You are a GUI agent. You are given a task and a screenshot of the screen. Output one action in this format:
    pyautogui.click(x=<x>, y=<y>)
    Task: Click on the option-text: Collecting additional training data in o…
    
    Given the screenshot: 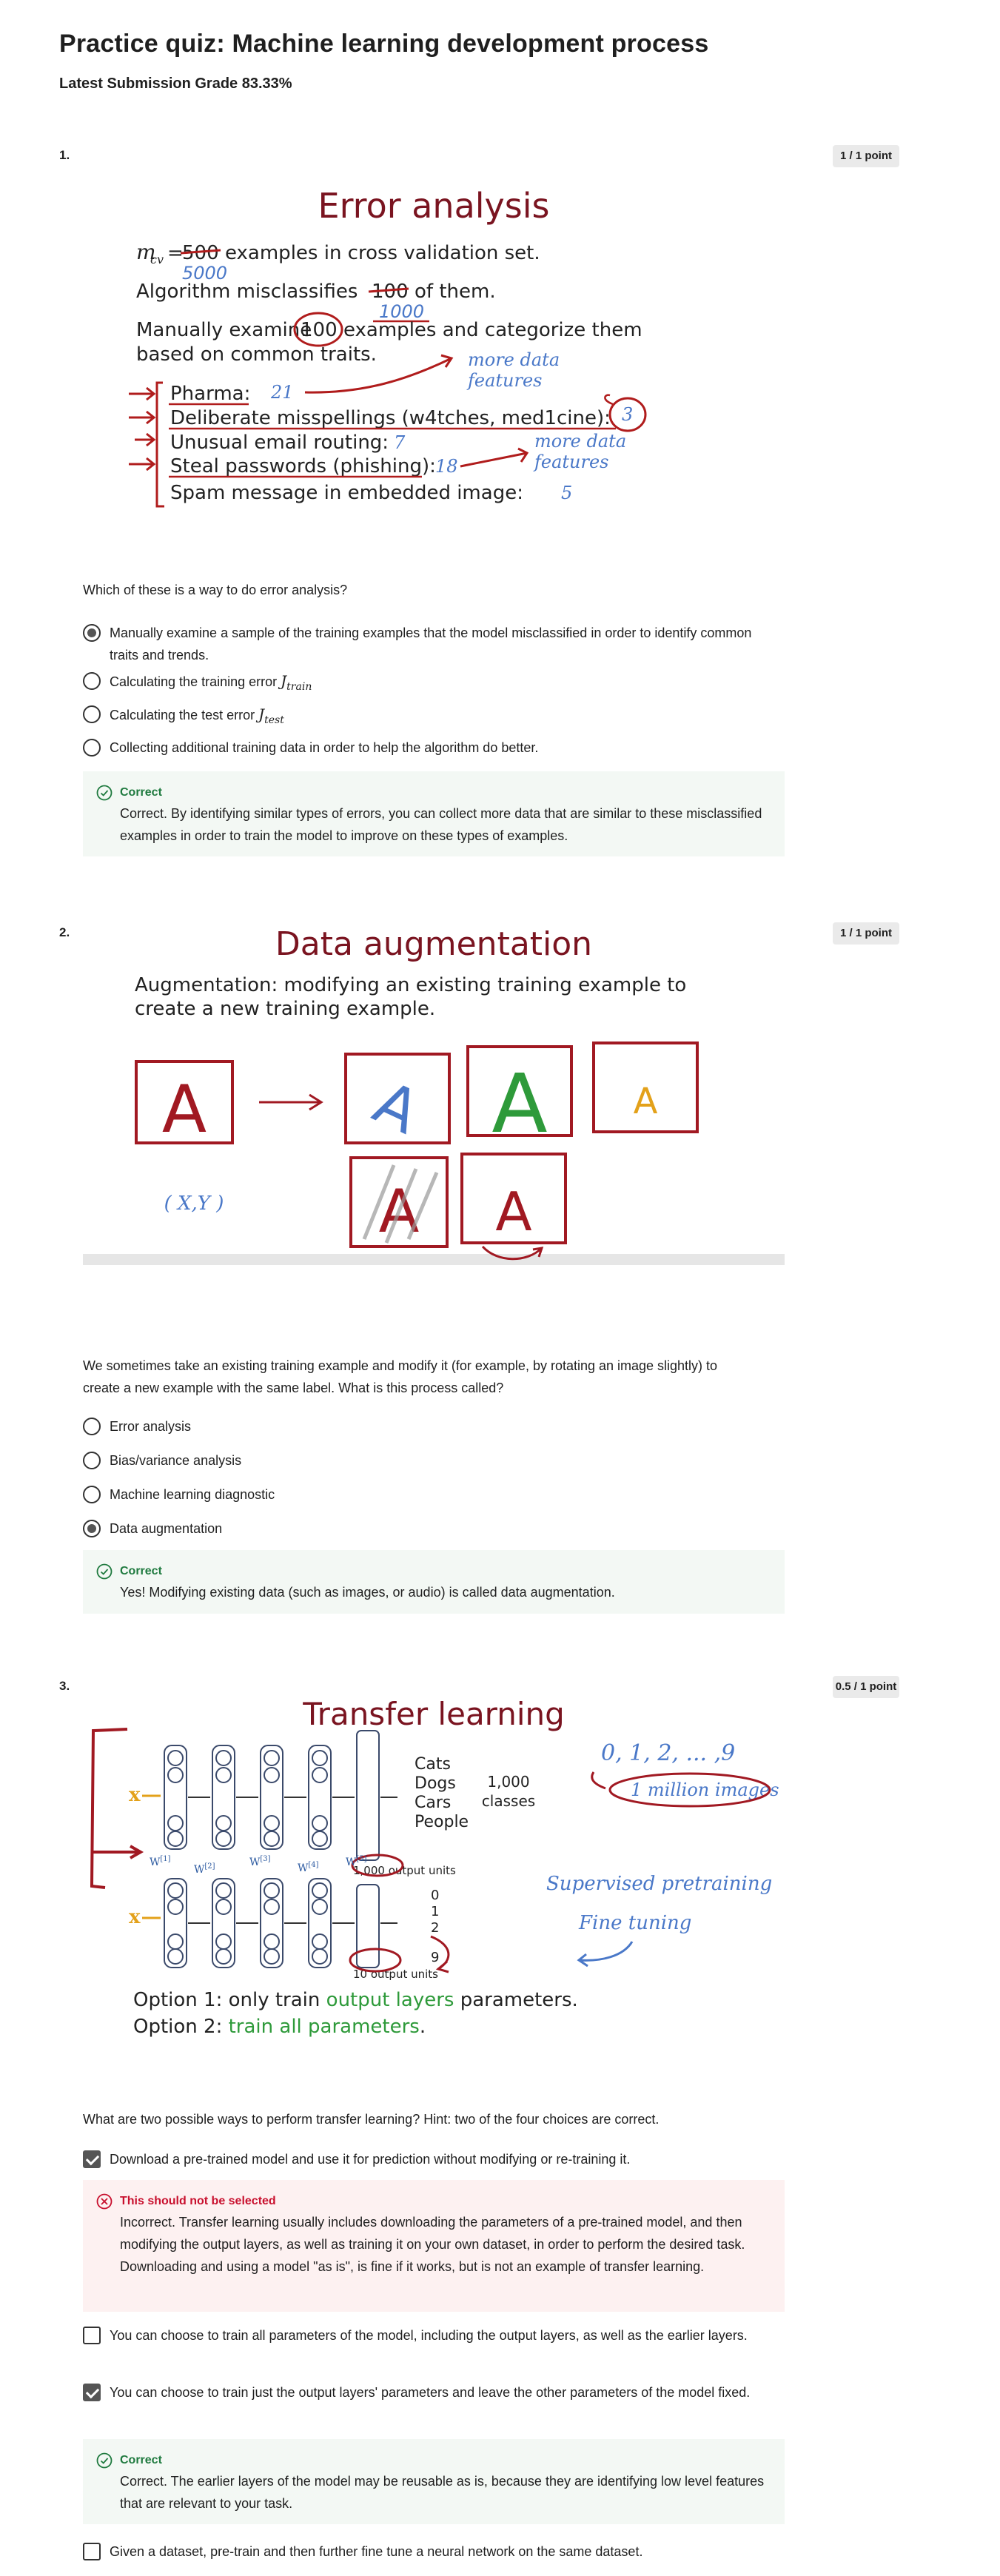 What is the action you would take?
    pyautogui.click(x=324, y=747)
    